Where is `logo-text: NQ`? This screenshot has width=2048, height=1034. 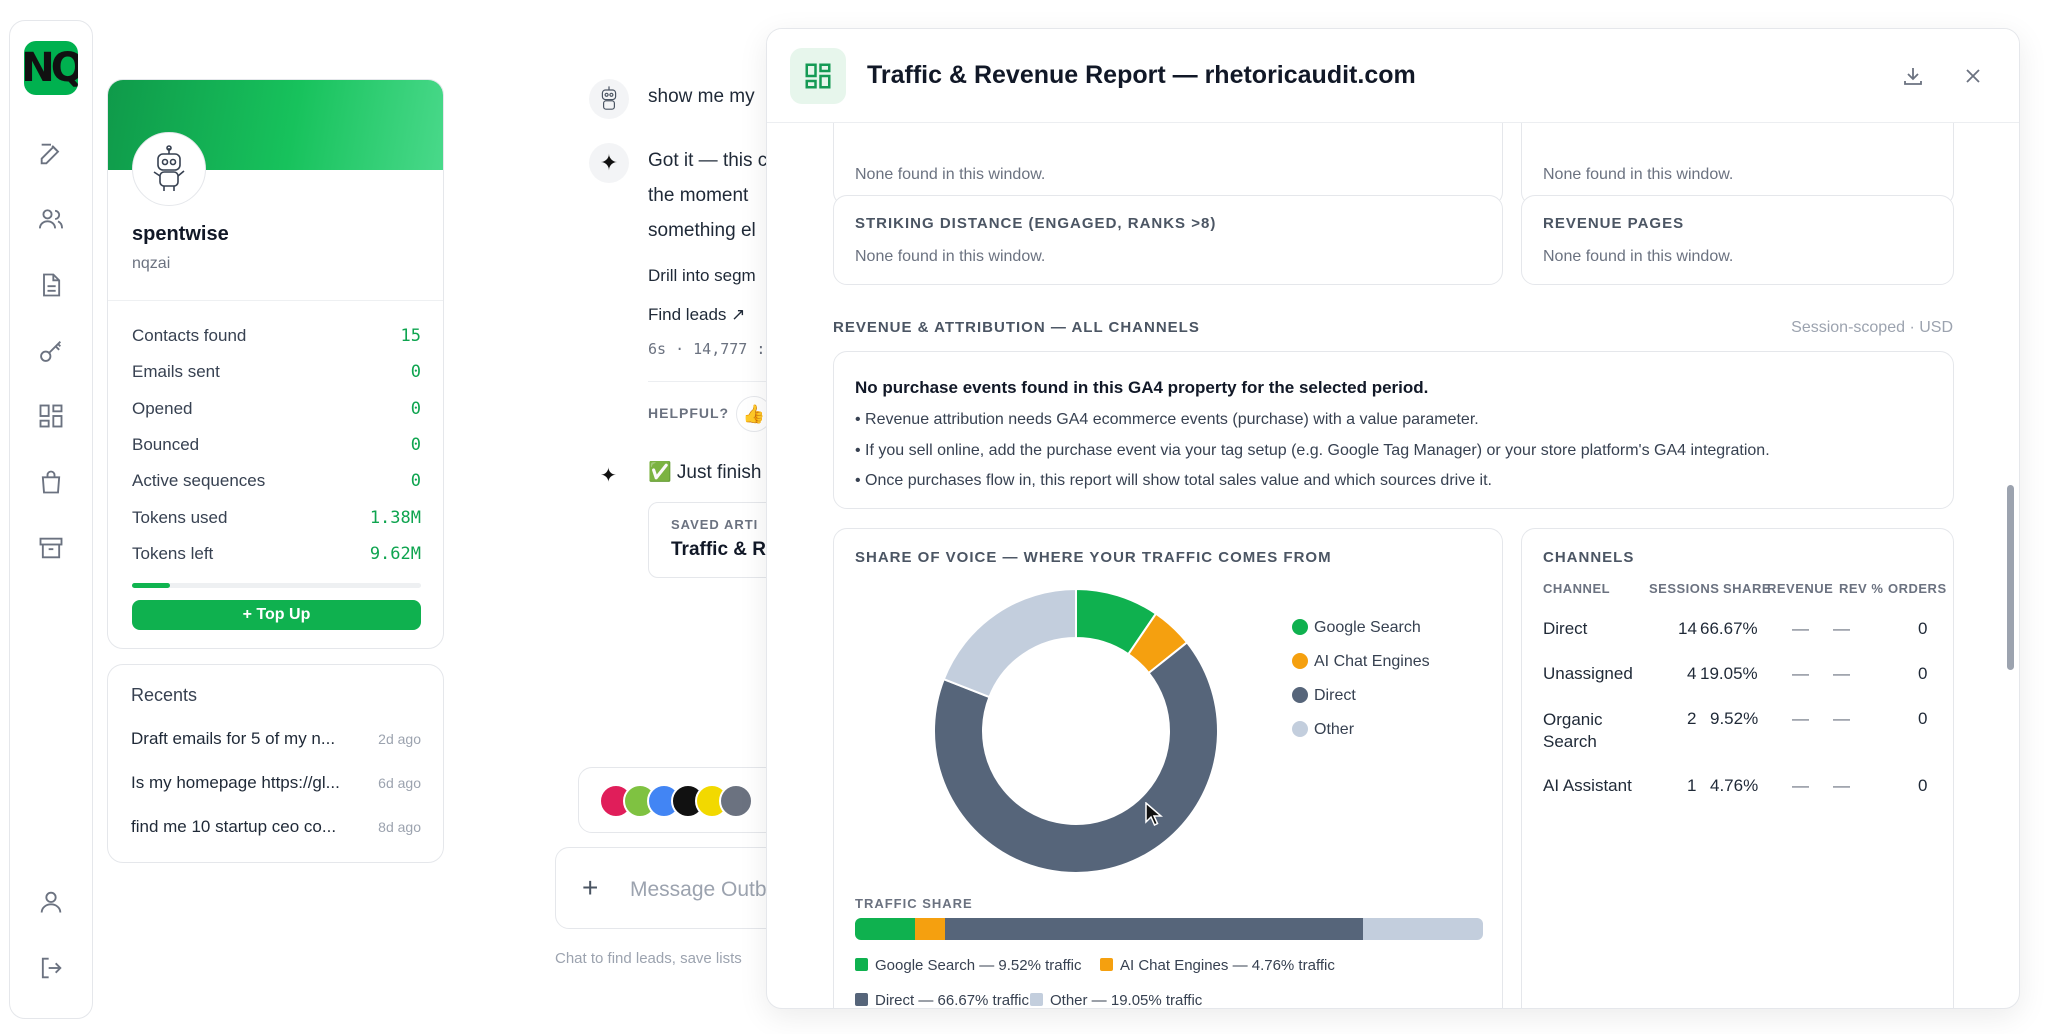
logo-text: NQ is located at coordinates (51, 68).